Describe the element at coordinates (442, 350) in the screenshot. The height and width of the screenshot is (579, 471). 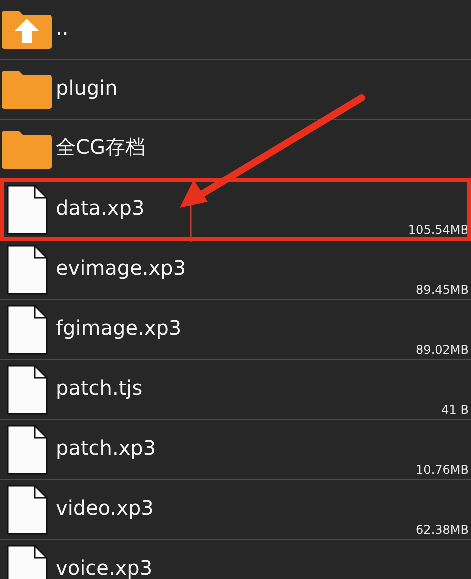
I see `file-size: 89.02MB` at that location.